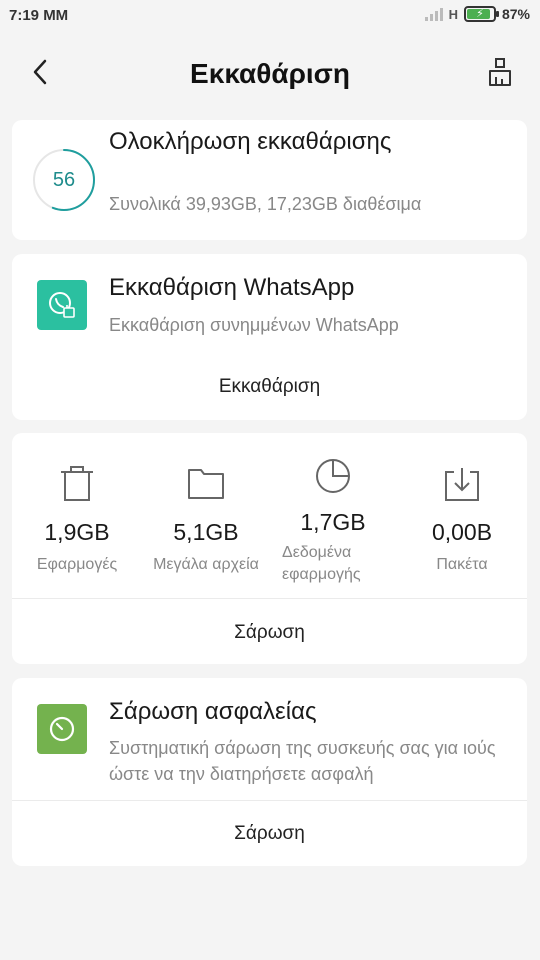  I want to click on security-scan-button: Σάρωση, so click(269, 834).